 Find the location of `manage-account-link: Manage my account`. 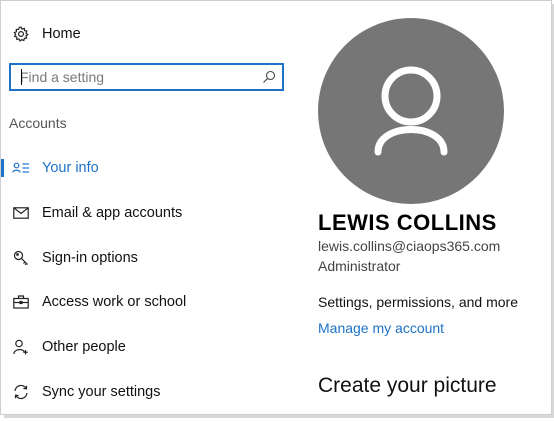

manage-account-link: Manage my account is located at coordinates (381, 328).